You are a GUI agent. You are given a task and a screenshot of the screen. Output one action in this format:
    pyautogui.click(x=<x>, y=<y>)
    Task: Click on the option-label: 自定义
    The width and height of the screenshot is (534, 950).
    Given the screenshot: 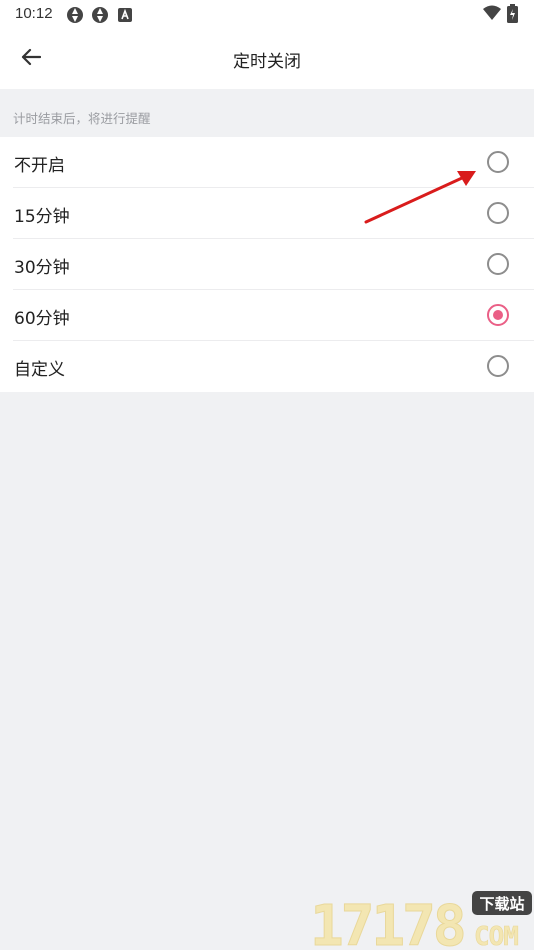 What is the action you would take?
    pyautogui.click(x=39, y=370)
    